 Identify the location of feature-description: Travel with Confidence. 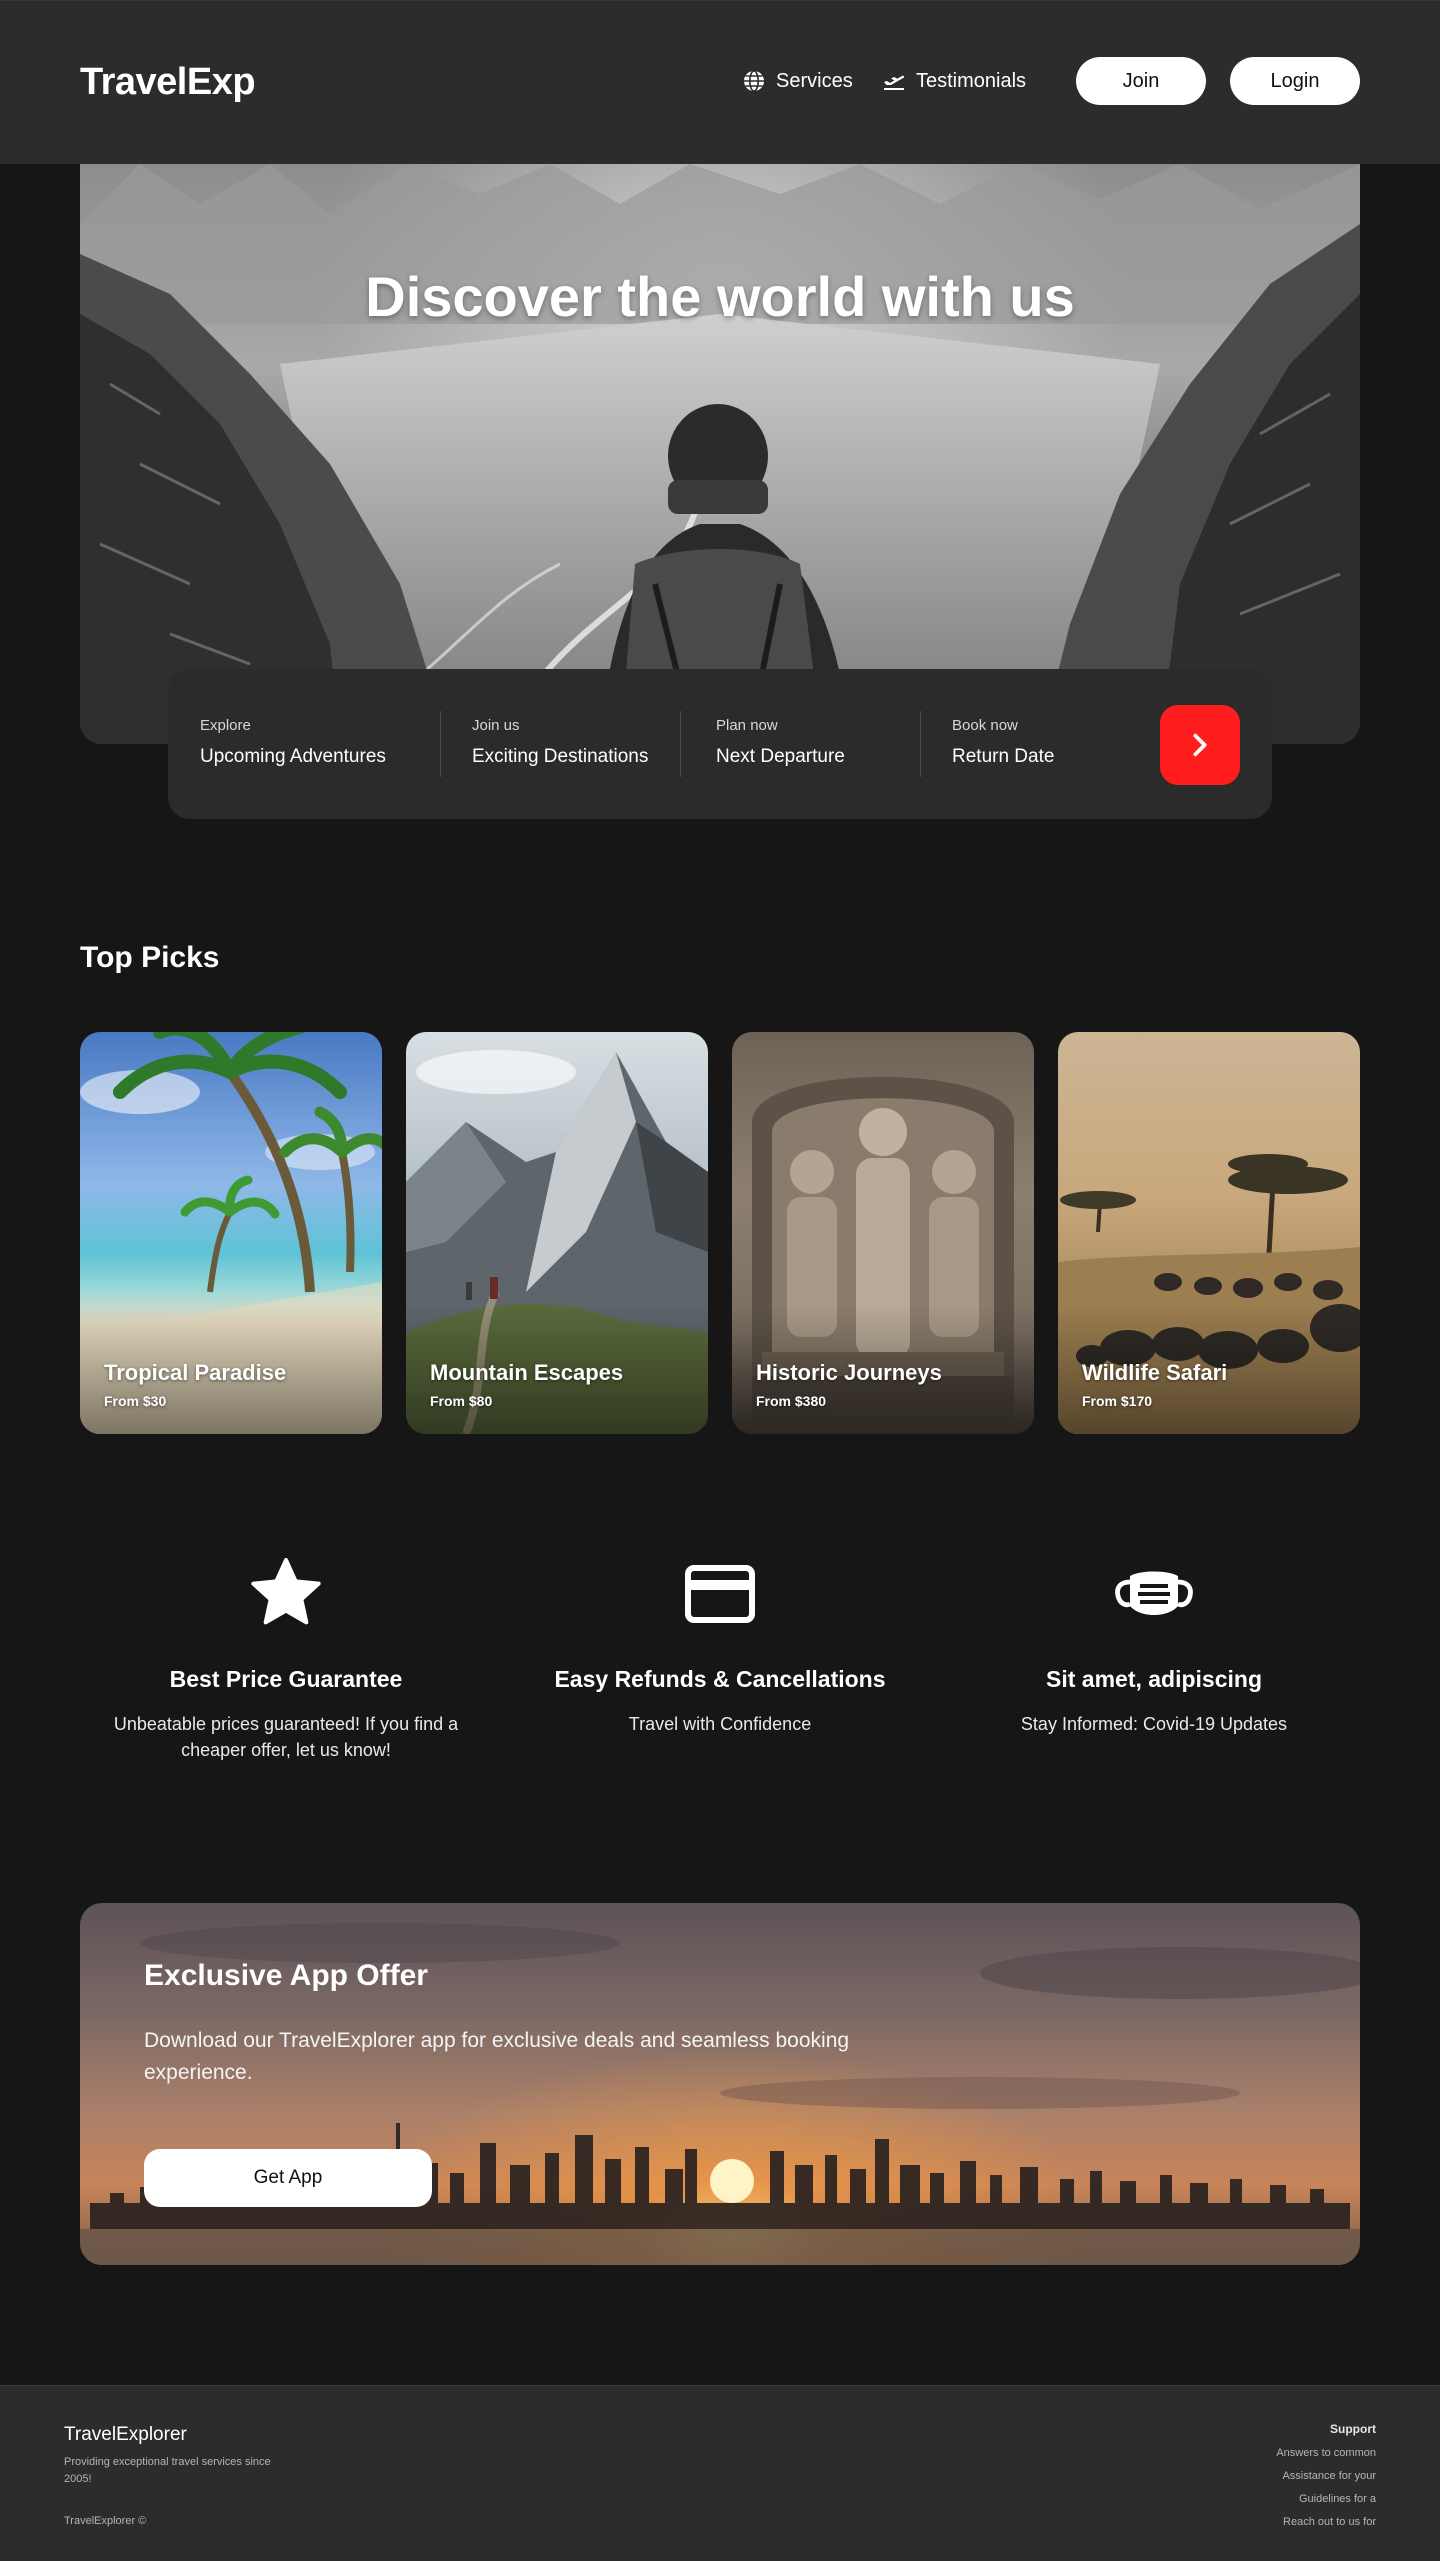
(720, 1724).